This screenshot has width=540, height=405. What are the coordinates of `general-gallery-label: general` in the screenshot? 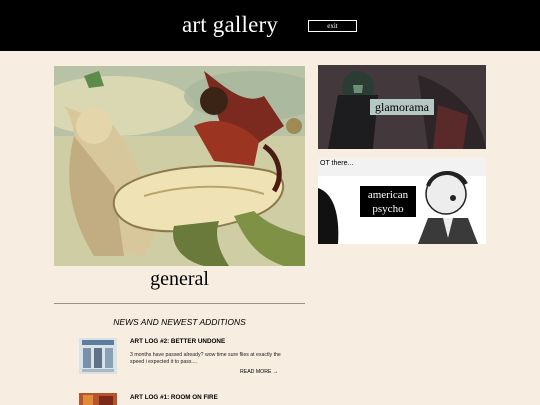 It's located at (179, 279).